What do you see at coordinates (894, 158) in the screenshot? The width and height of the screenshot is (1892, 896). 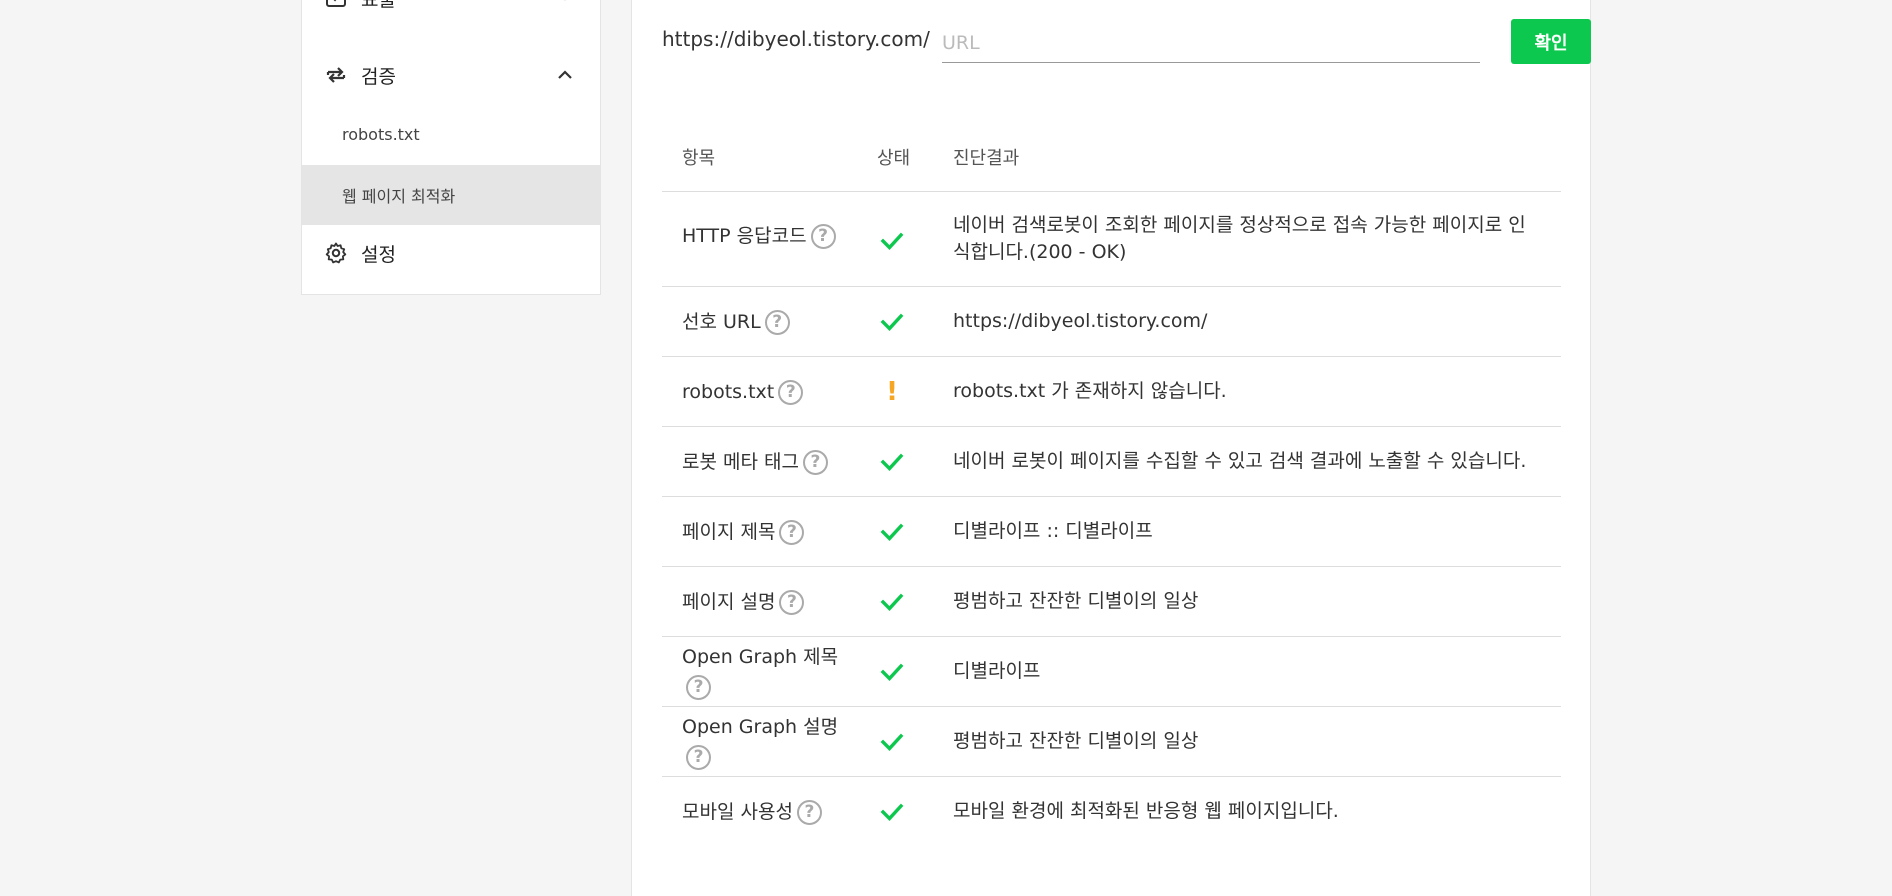 I see `header-status: 상태` at bounding box center [894, 158].